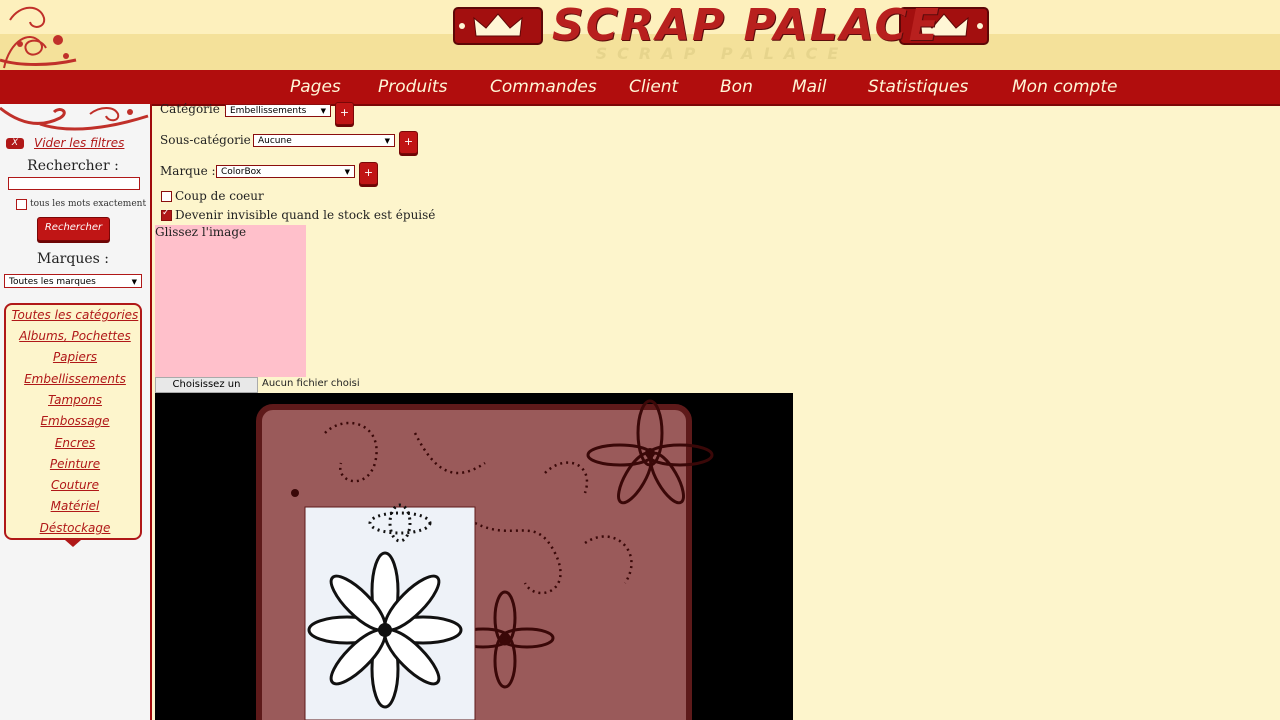 Image resolution: width=1280 pixels, height=720 pixels. What do you see at coordinates (230, 301) in the screenshot?
I see `image-drop-zone` at bounding box center [230, 301].